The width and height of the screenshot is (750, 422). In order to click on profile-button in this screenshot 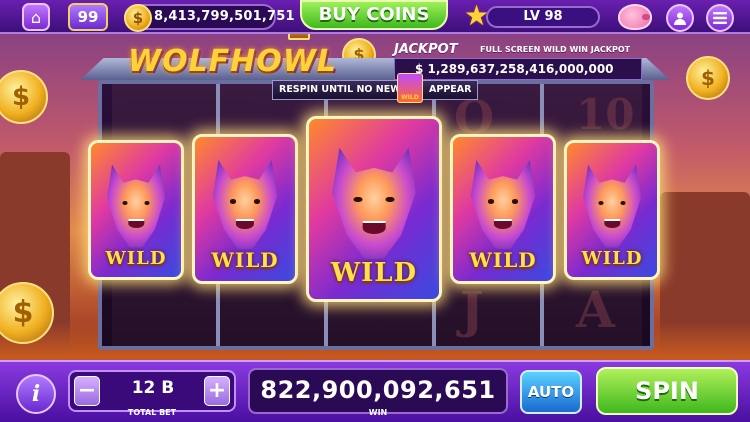, I will do `click(680, 18)`.